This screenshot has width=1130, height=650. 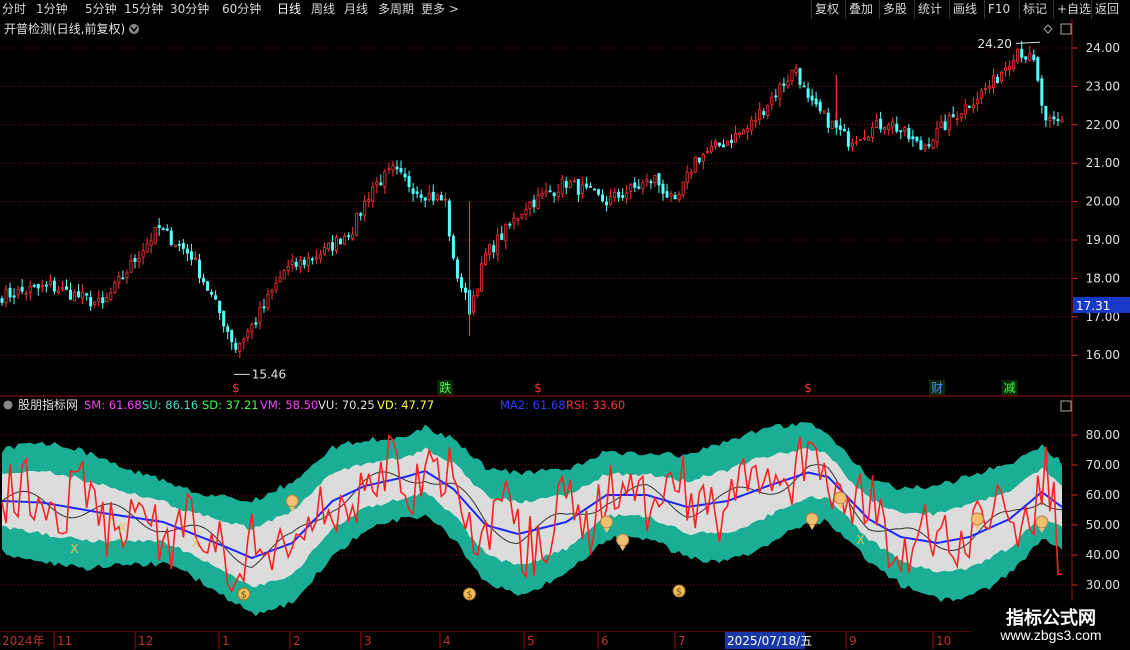 What do you see at coordinates (356, 9) in the screenshot?
I see `period-tab-8: 月线` at bounding box center [356, 9].